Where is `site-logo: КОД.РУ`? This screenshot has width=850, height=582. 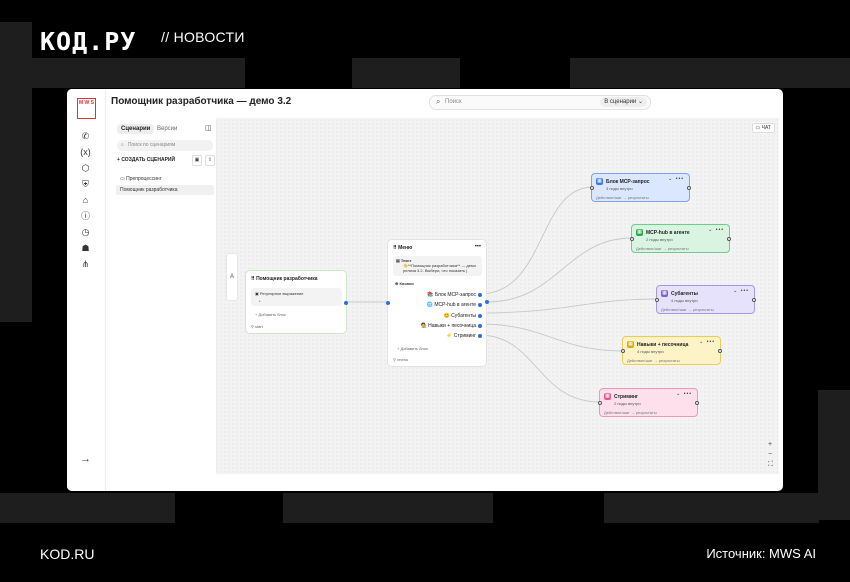 site-logo: КОД.РУ is located at coordinates (88, 41).